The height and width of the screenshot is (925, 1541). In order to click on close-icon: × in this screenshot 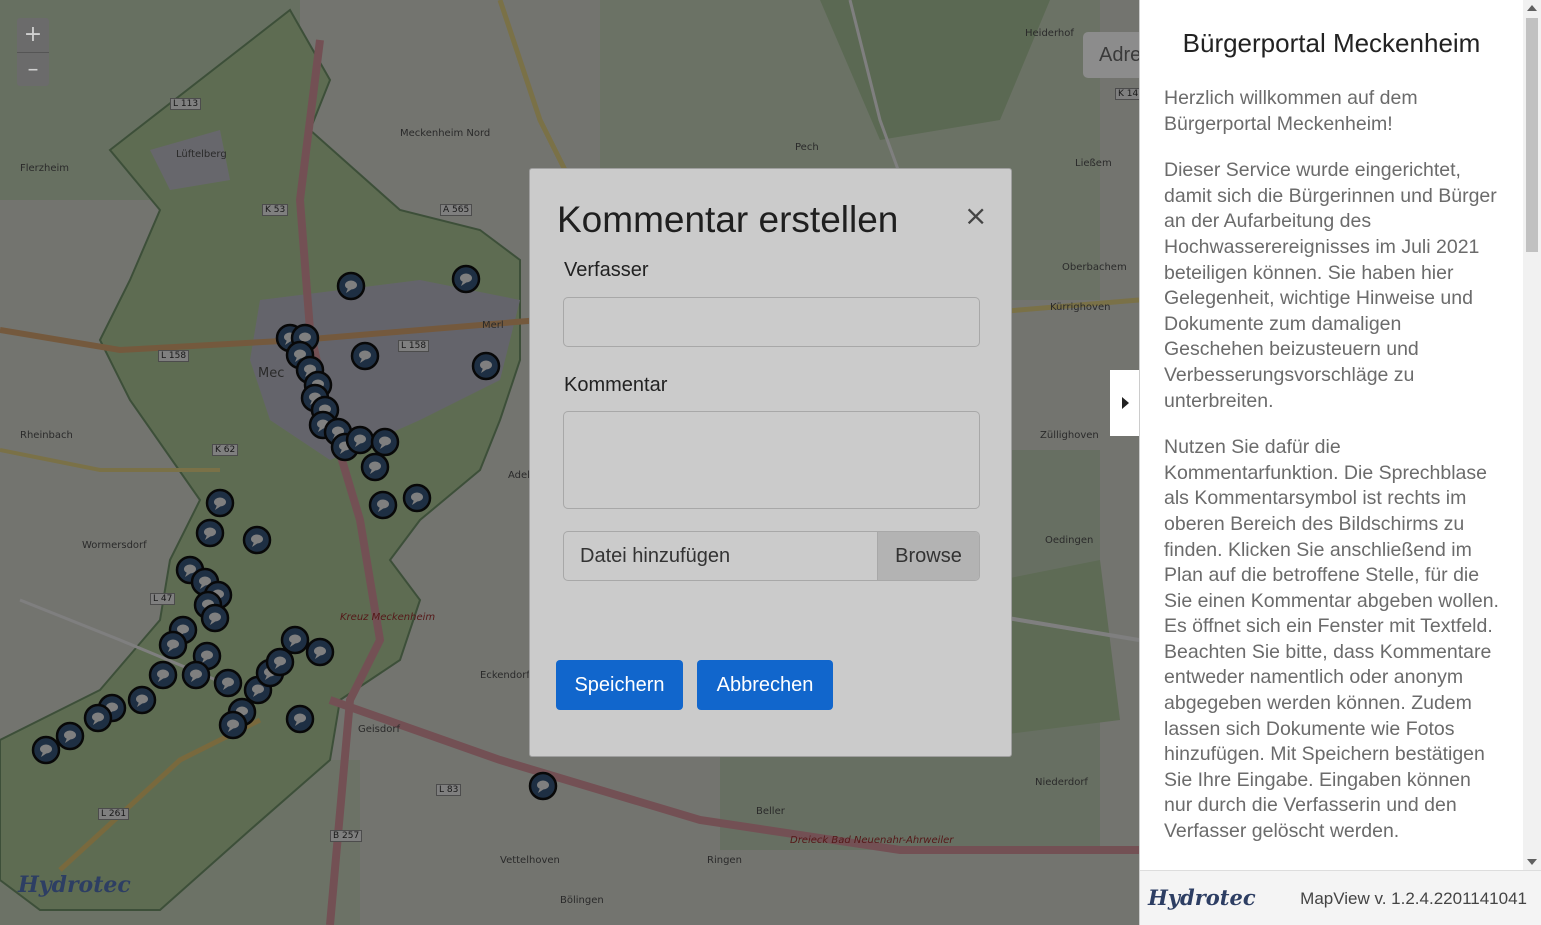, I will do `click(975, 215)`.